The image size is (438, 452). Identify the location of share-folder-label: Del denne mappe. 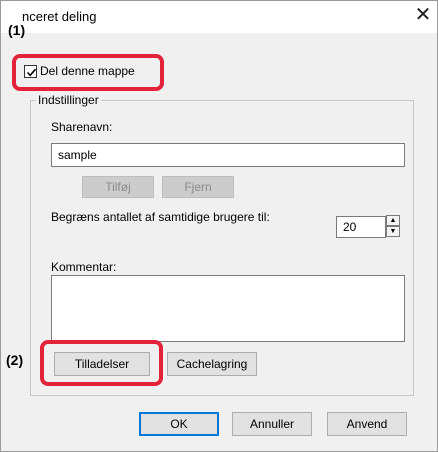
(87, 71).